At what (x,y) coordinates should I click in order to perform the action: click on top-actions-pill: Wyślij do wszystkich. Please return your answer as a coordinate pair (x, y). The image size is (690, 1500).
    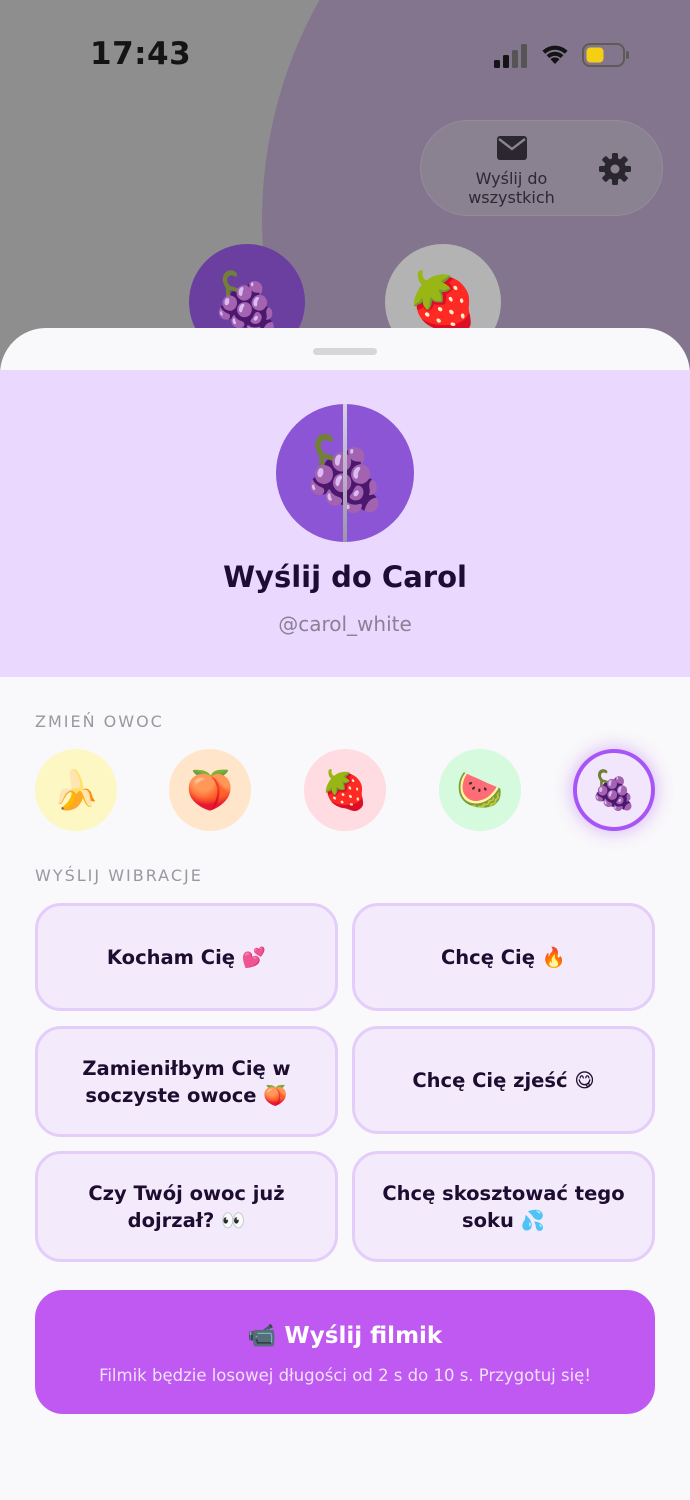
    Looking at the image, I should click on (541, 168).